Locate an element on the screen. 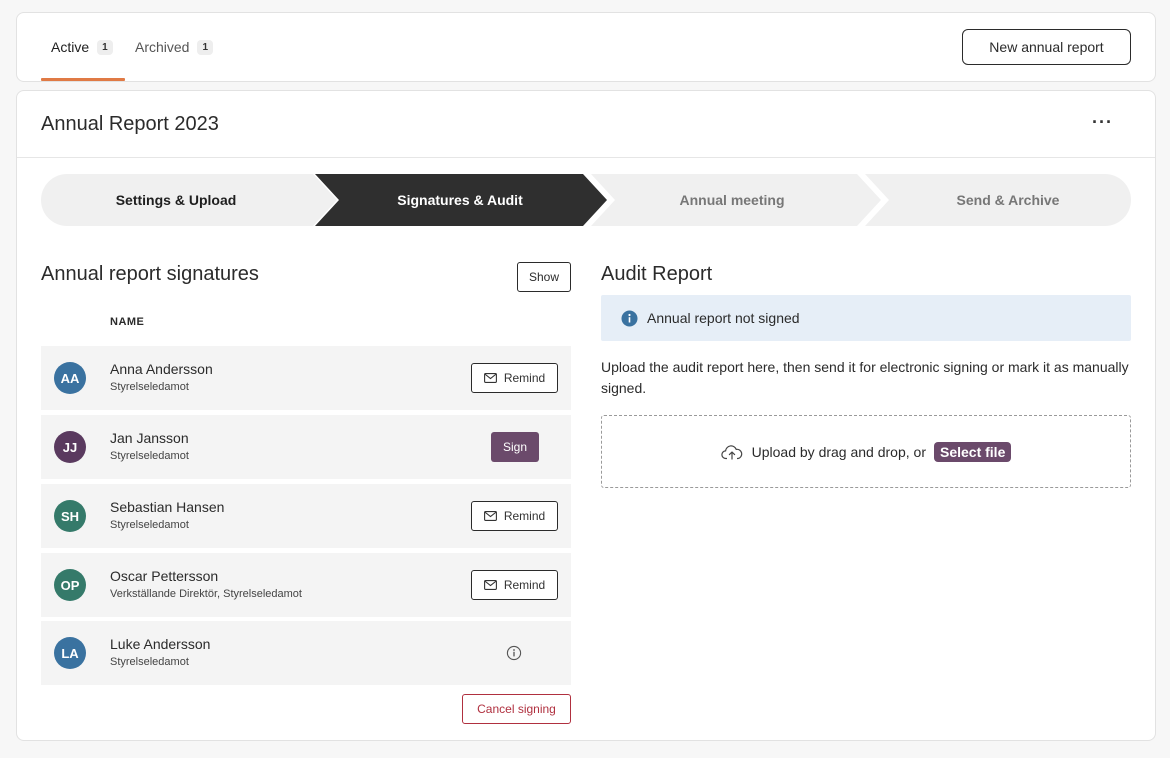 This screenshot has height=758, width=1170. signer-row-luke-andersson: LA Luke Andersson Styrelseledamot is located at coordinates (306, 653).